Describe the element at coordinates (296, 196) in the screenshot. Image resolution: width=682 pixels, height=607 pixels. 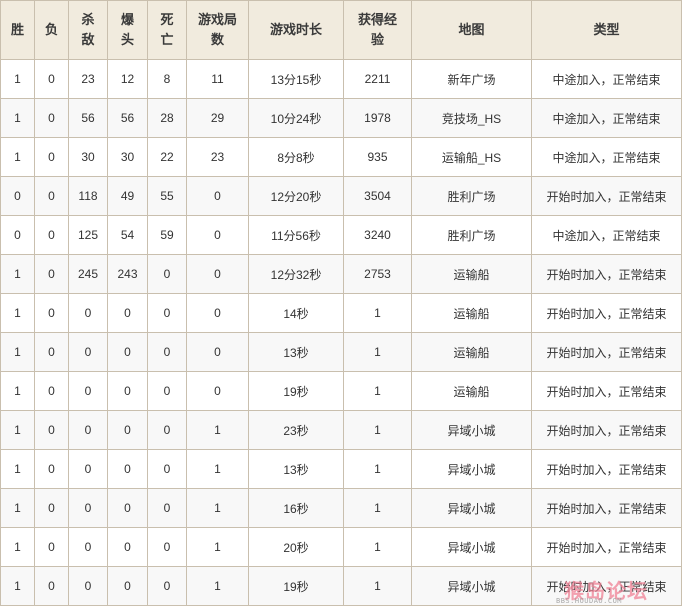
I see `cell-duration: 12分20秒` at that location.